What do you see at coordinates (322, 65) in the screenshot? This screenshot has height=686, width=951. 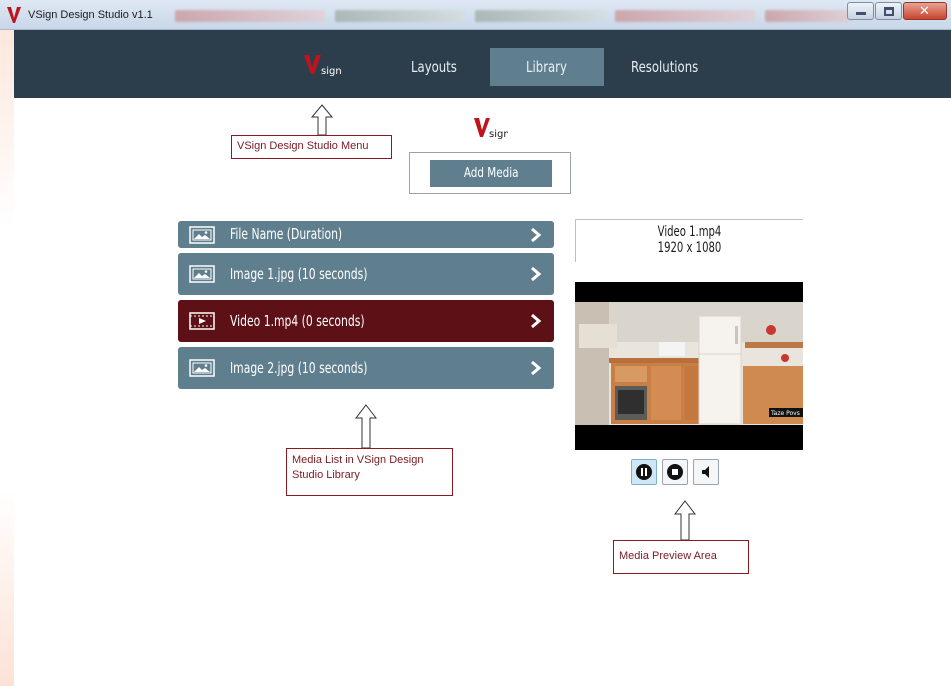 I see `vsign-logo-icon: sign` at bounding box center [322, 65].